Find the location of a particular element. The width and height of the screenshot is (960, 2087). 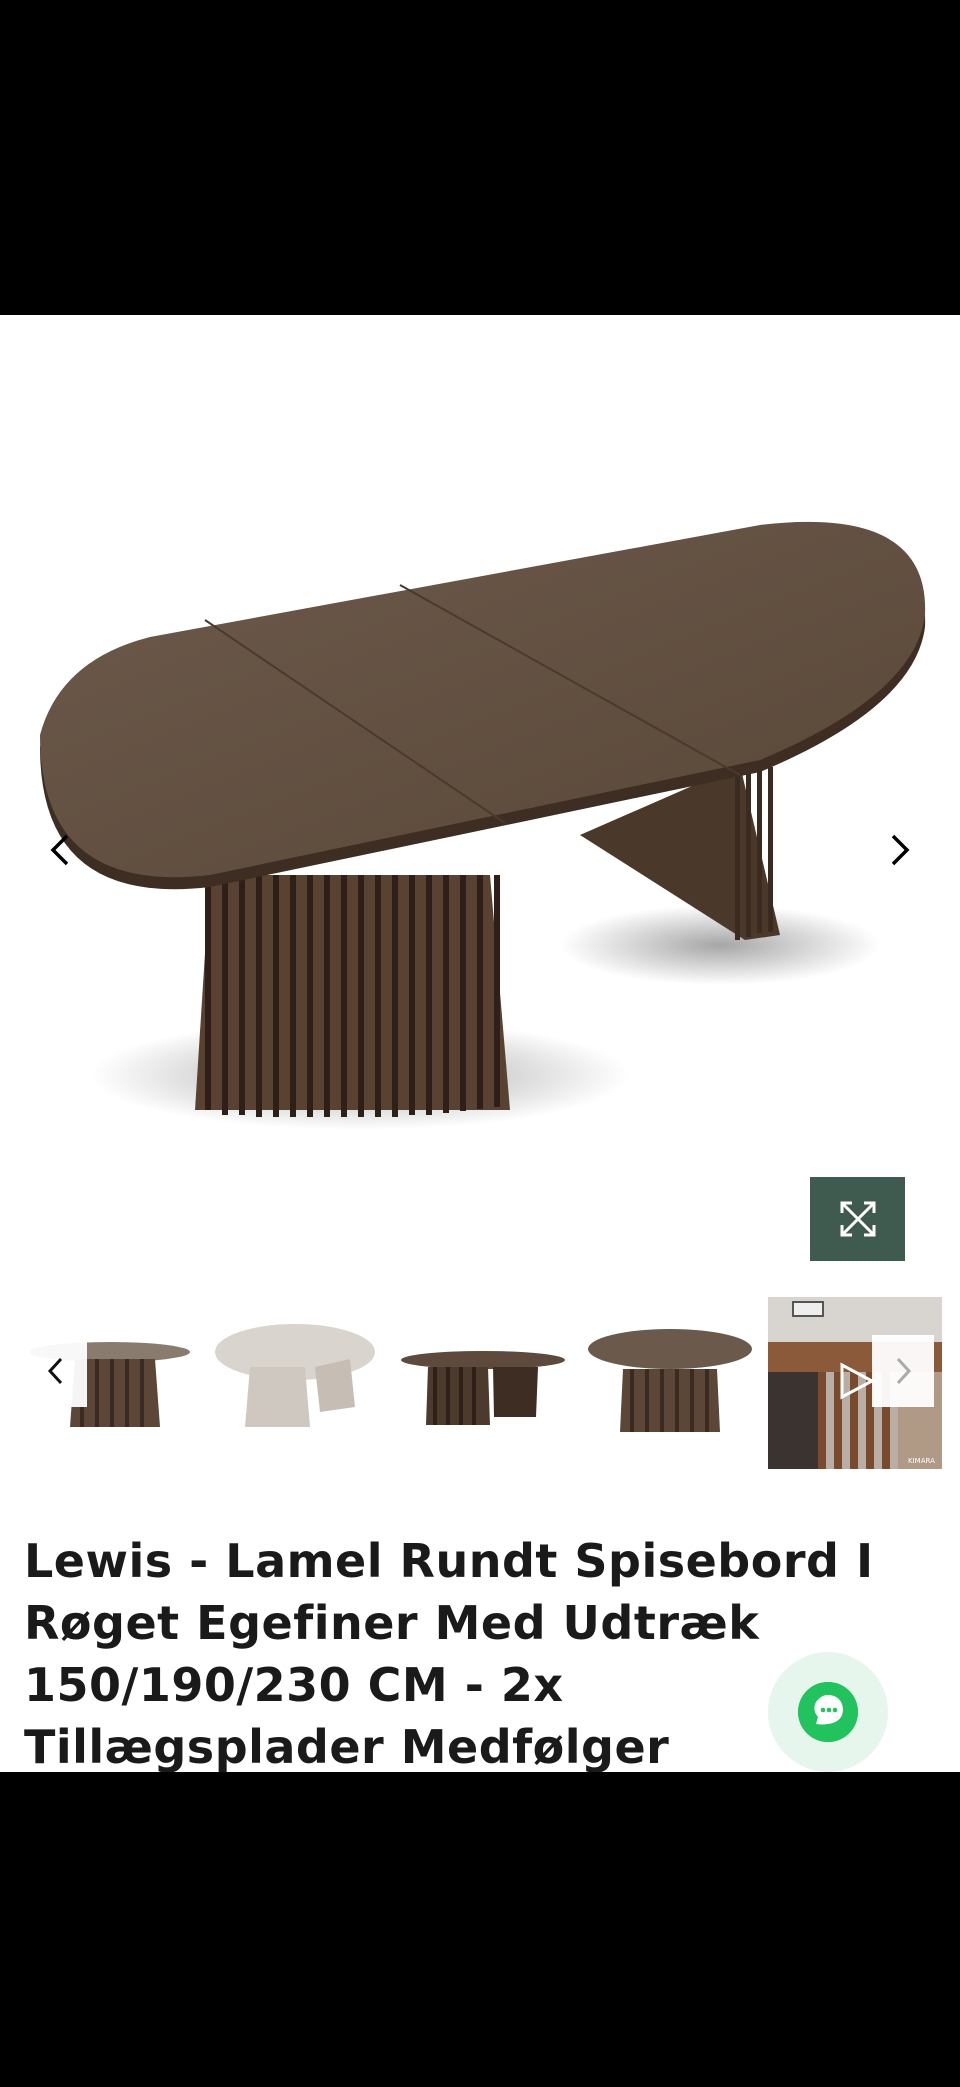

expand-arrows-icon is located at coordinates (857, 1219).